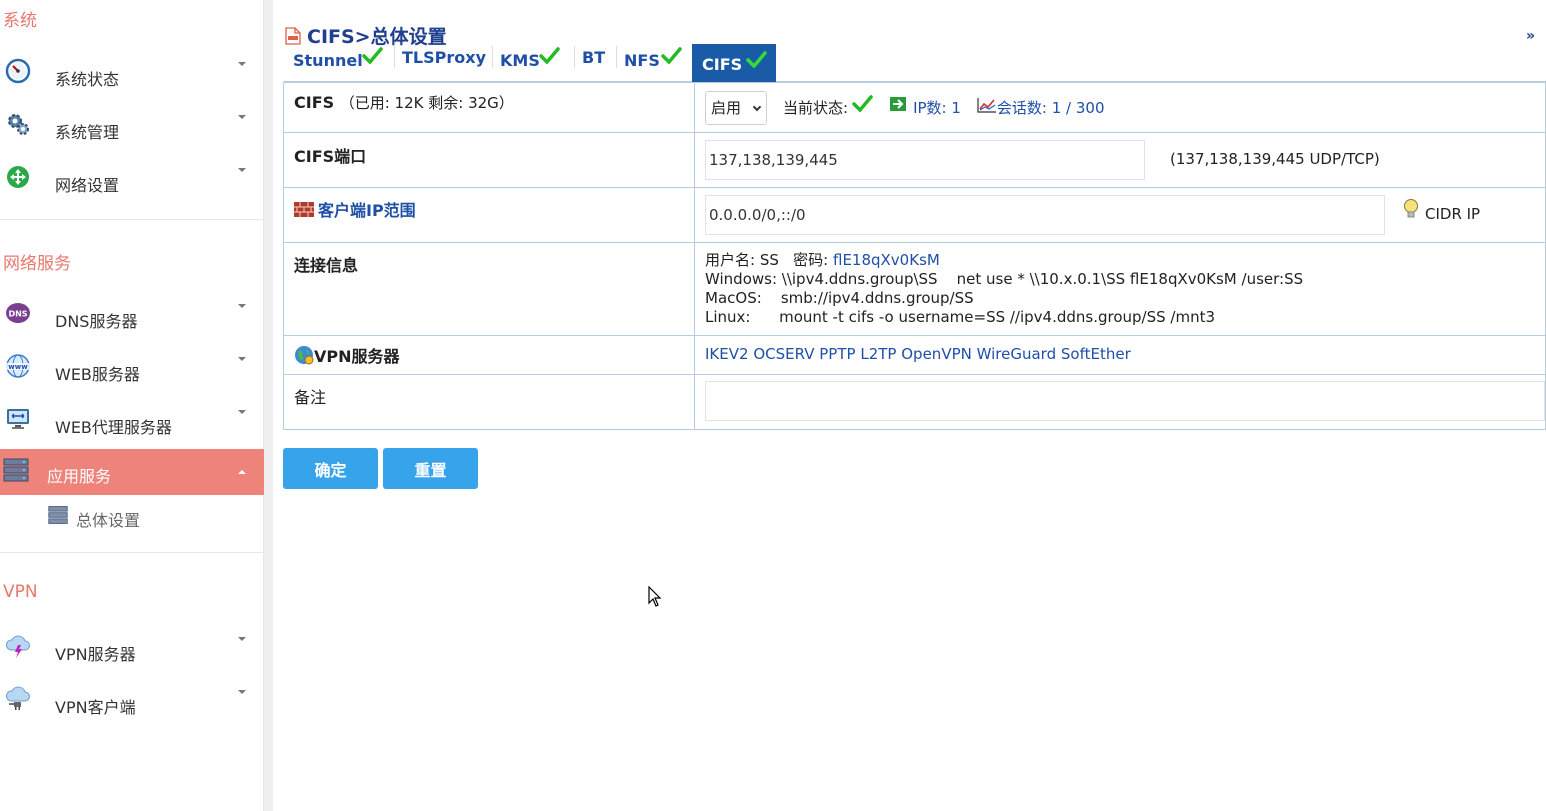  Describe the element at coordinates (347, 355) in the screenshot. I see `vpn-label-wrap: VPN服务器` at that location.